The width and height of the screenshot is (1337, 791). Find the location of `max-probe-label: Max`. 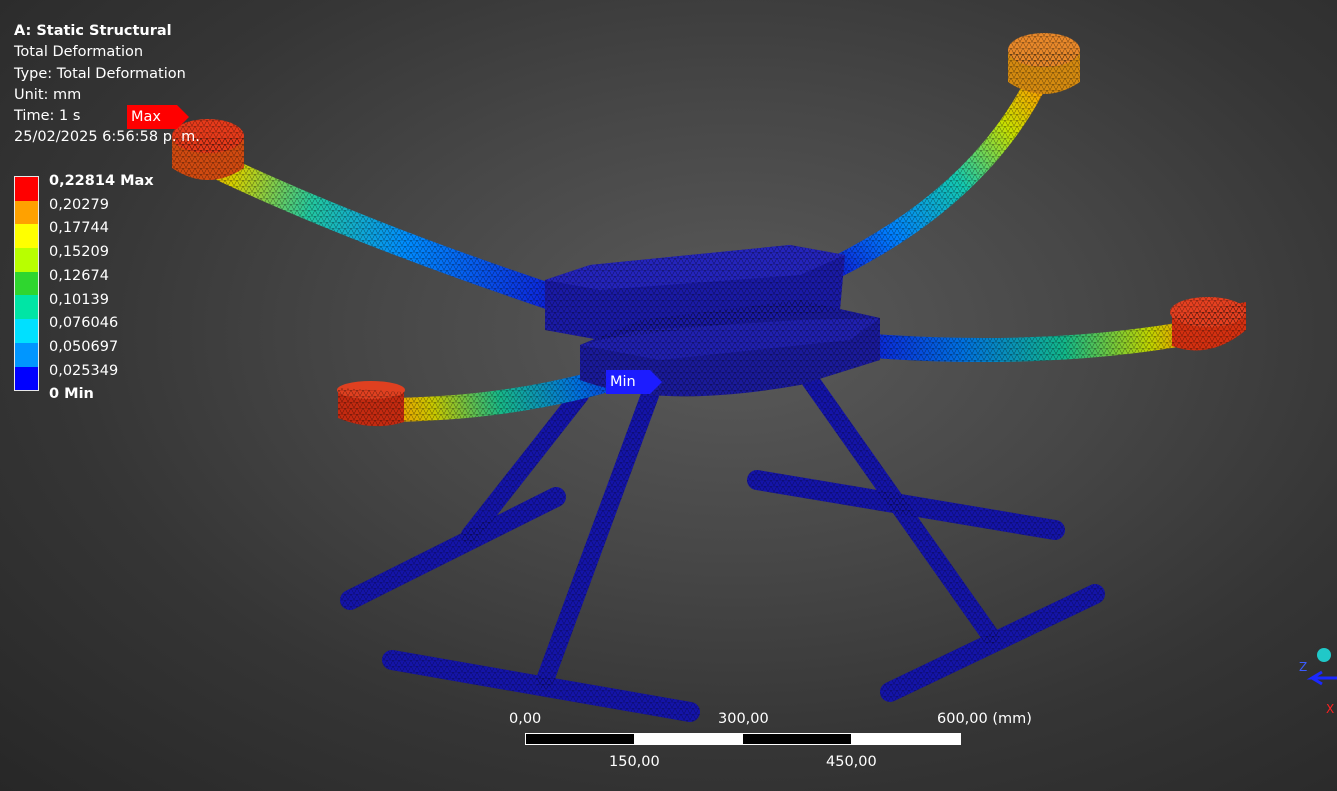

max-probe-label: Max is located at coordinates (158, 117).